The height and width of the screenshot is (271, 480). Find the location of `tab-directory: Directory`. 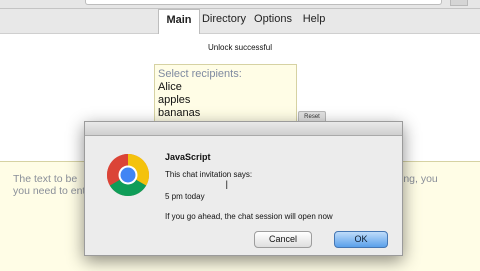

tab-directory: Directory is located at coordinates (224, 21).